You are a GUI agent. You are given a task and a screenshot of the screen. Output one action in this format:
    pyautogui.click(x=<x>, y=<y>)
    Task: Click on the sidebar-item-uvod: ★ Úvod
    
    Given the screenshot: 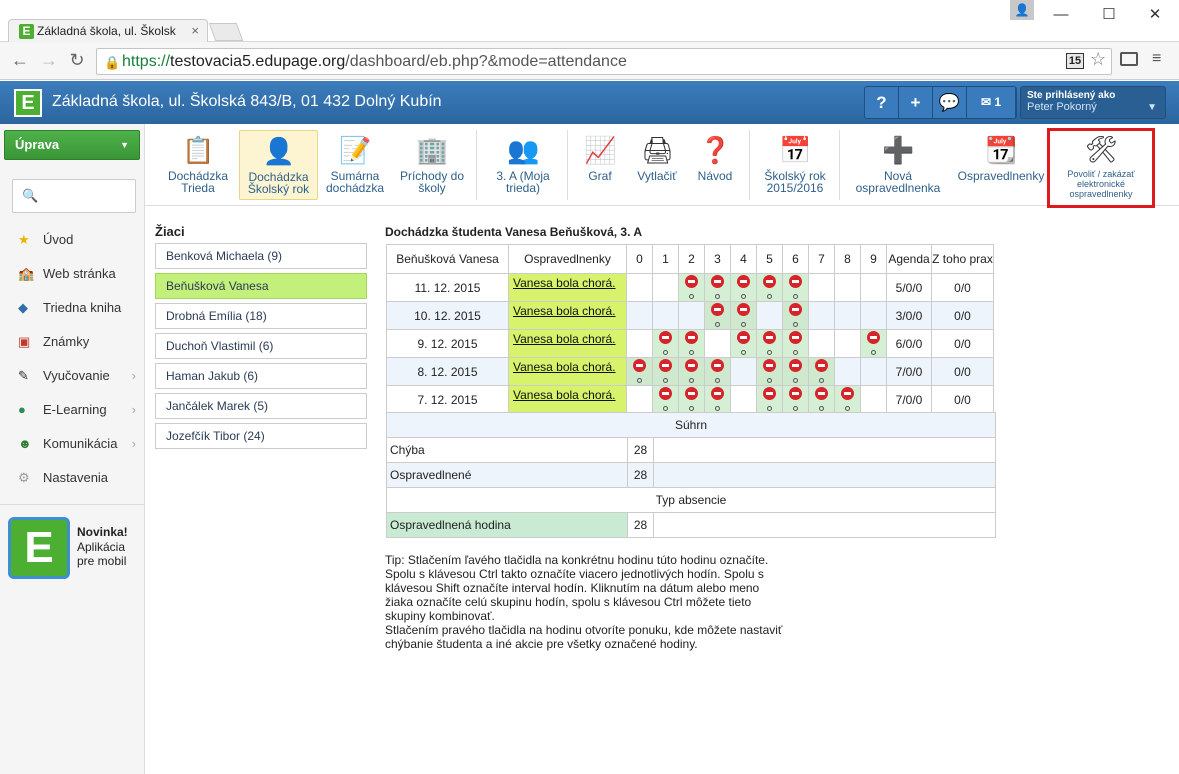 What is the action you would take?
    pyautogui.click(x=72, y=240)
    